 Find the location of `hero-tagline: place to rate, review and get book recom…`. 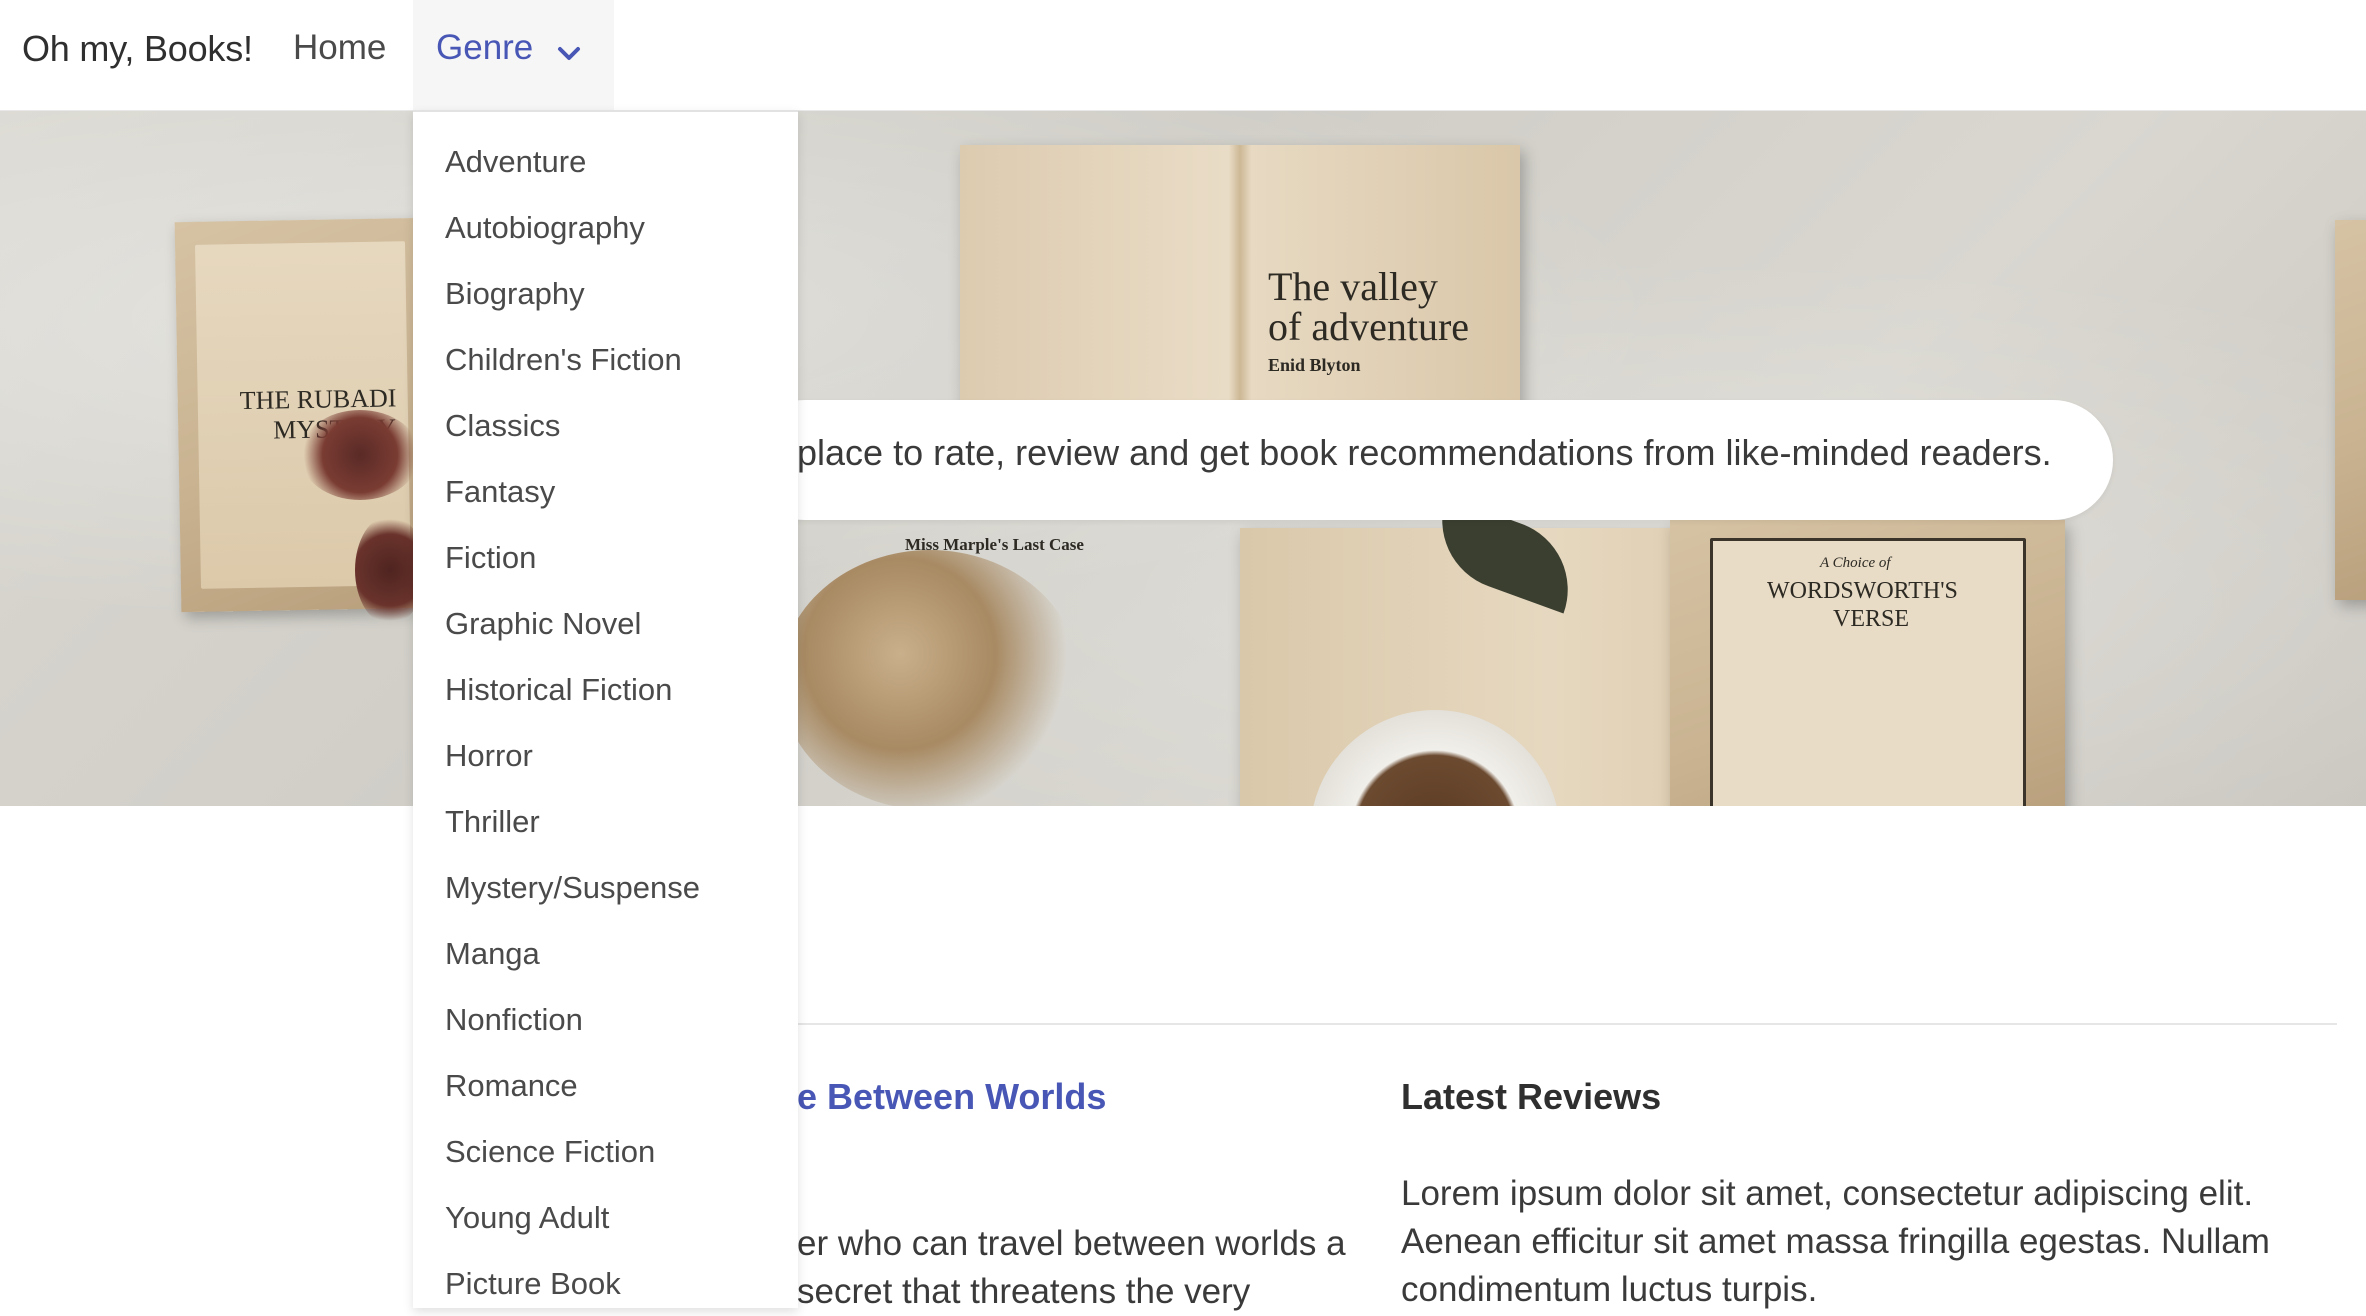

hero-tagline: place to rate, review and get book recom… is located at coordinates (1424, 452).